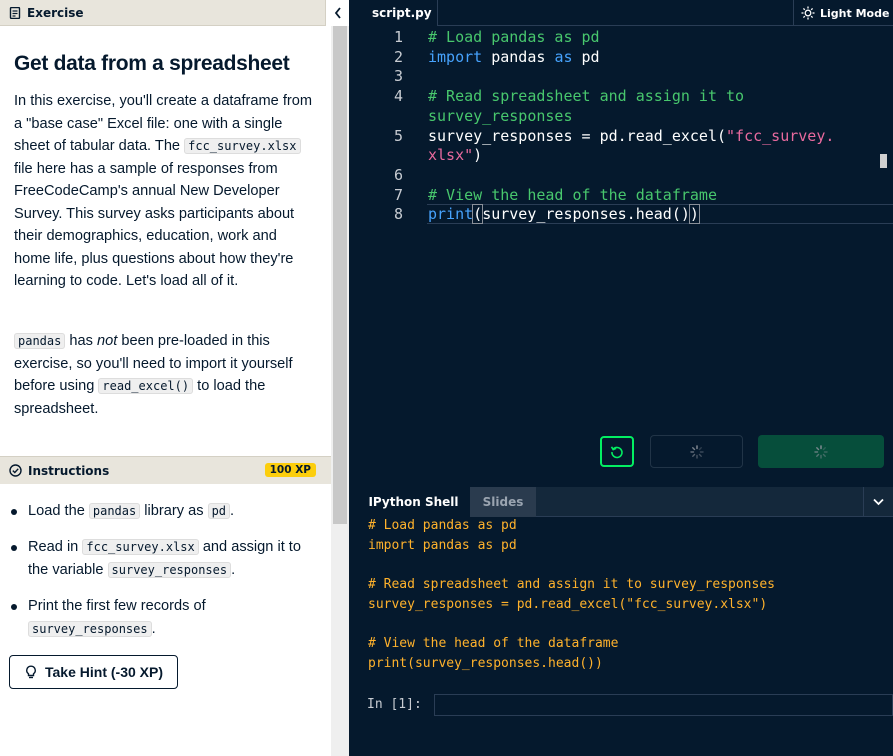 Image resolution: width=893 pixels, height=756 pixels. I want to click on console-output-line: print(survey_responses.head()), so click(485, 663).